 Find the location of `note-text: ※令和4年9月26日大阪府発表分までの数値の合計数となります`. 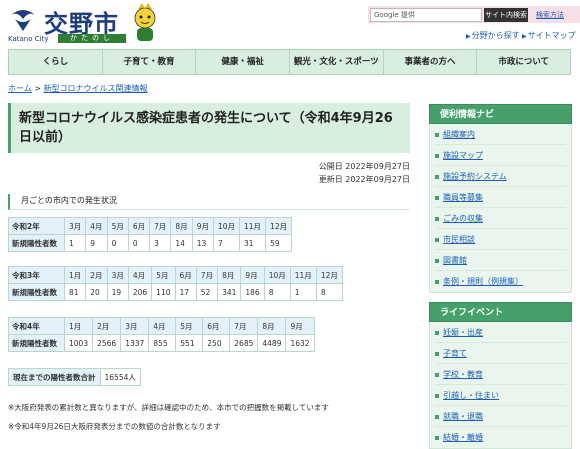

note-text: ※令和4年9月26日大阪府発表分までの数値の合計数となります is located at coordinates (114, 426).